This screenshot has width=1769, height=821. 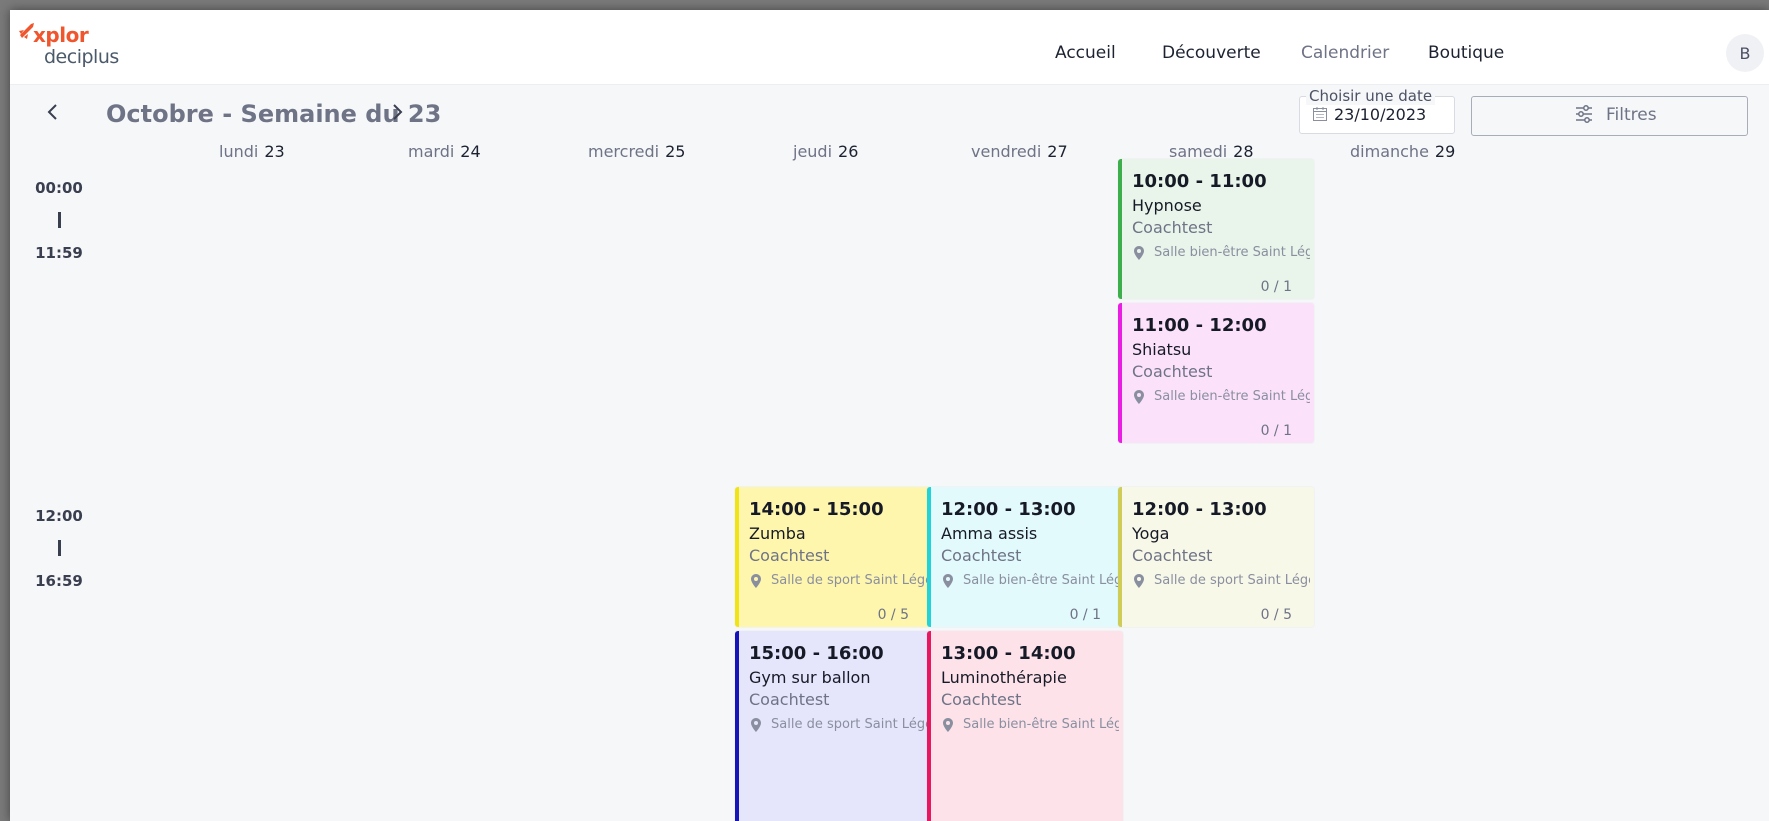 I want to click on brand-logo: xplor deciplus, so click(x=71, y=48).